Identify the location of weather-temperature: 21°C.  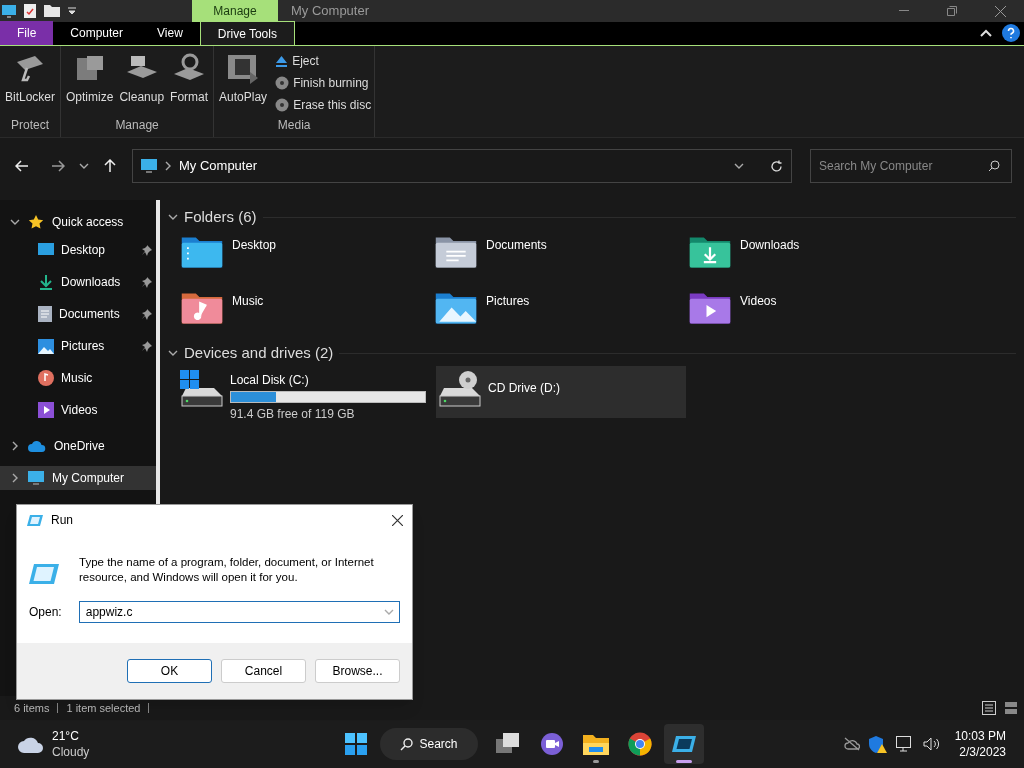
(66, 736).